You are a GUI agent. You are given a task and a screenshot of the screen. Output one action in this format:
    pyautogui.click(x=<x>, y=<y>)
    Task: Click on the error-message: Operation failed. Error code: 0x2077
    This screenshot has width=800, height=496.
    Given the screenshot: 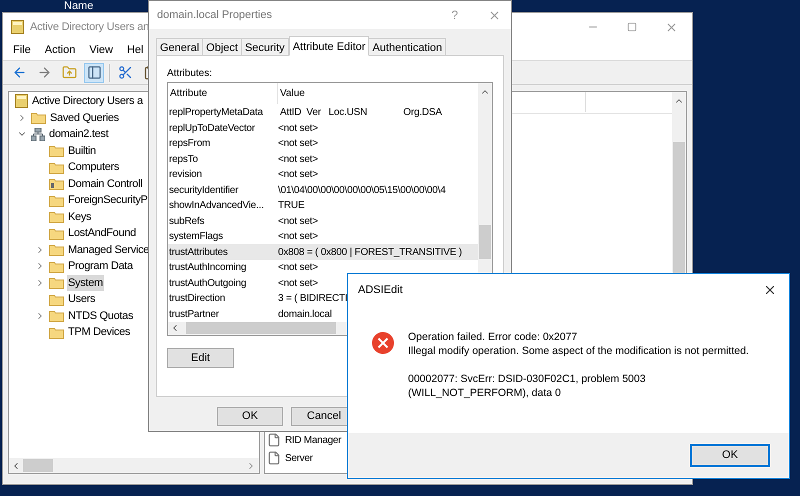 What is the action you would take?
    pyautogui.click(x=493, y=337)
    